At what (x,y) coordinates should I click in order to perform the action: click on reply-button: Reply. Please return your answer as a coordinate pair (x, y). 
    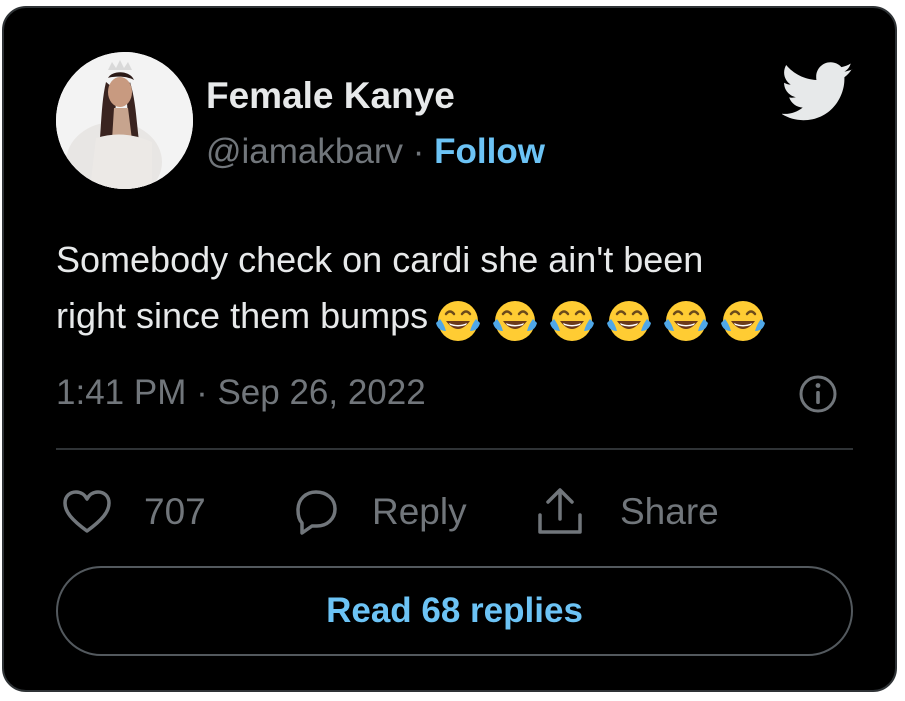
    Looking at the image, I should click on (378, 512).